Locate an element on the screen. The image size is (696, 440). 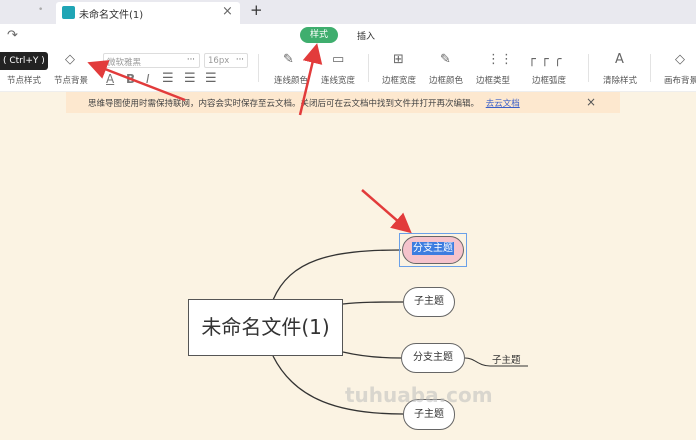
arrow-to-style-tab is located at coordinates (310, 79).